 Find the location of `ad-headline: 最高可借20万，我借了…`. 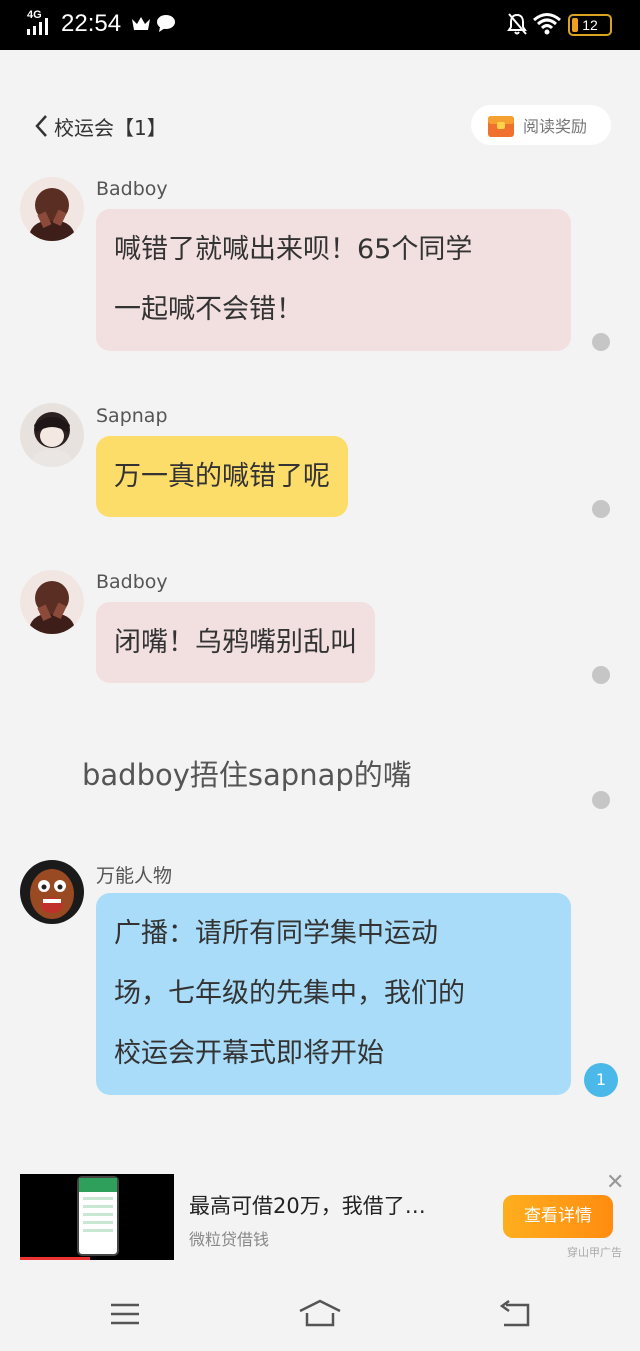

ad-headline: 最高可借20万，我借了… is located at coordinates (307, 1205).